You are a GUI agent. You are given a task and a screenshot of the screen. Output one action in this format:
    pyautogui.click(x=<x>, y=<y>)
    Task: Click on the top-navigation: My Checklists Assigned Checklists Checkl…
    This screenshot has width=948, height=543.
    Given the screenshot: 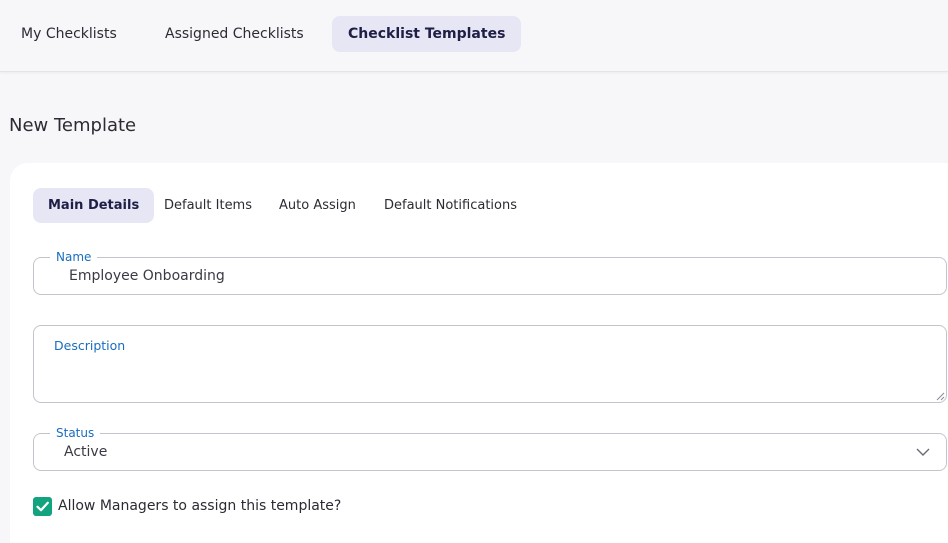 What is the action you would take?
    pyautogui.click(x=474, y=36)
    